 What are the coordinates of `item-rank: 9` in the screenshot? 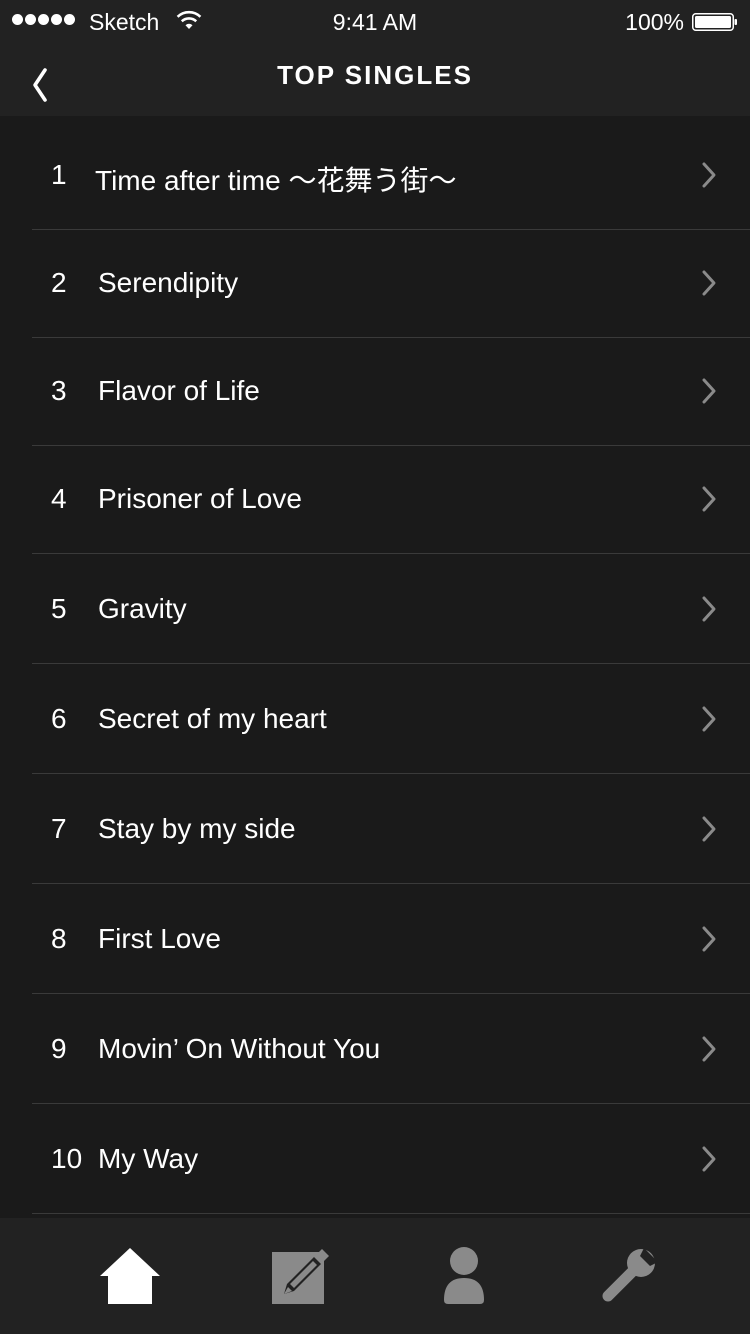 It's located at (59, 1048).